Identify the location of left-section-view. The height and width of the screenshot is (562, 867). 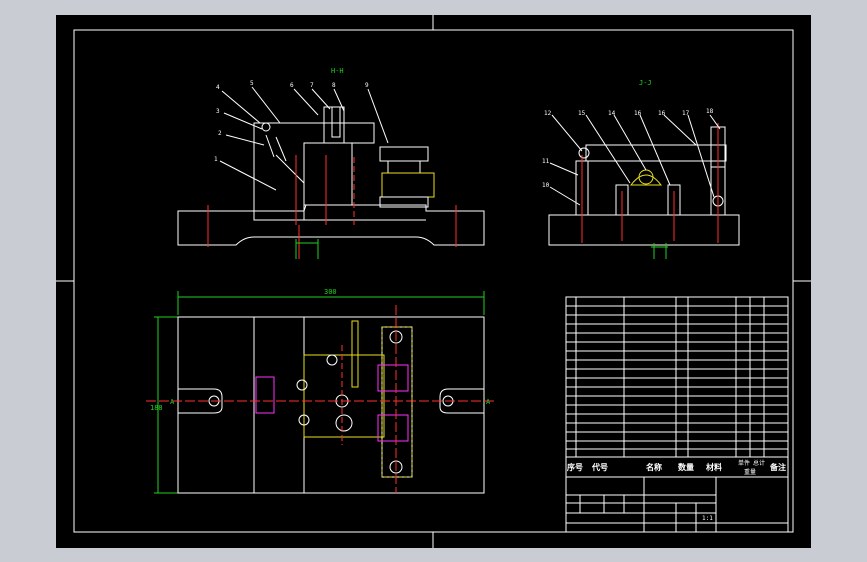
(331, 182).